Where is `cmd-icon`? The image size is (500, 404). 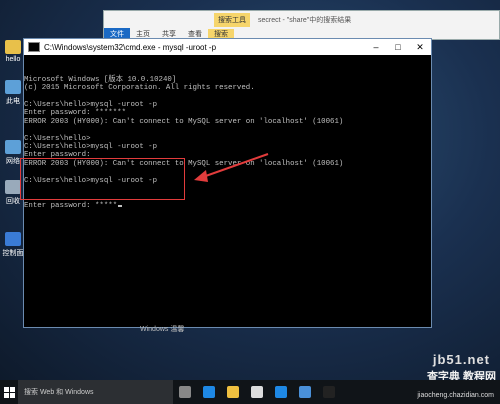
cmd-icon is located at coordinates (329, 392).